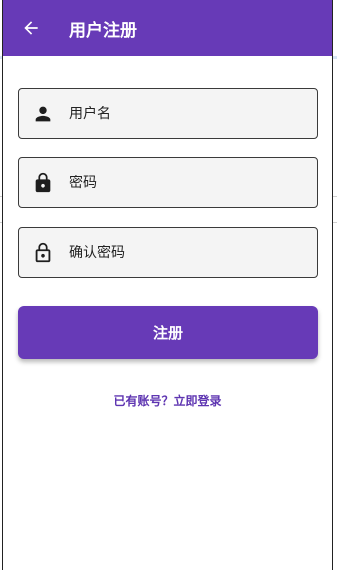 Image resolution: width=337 pixels, height=570 pixels. I want to click on username-field, so click(168, 113).